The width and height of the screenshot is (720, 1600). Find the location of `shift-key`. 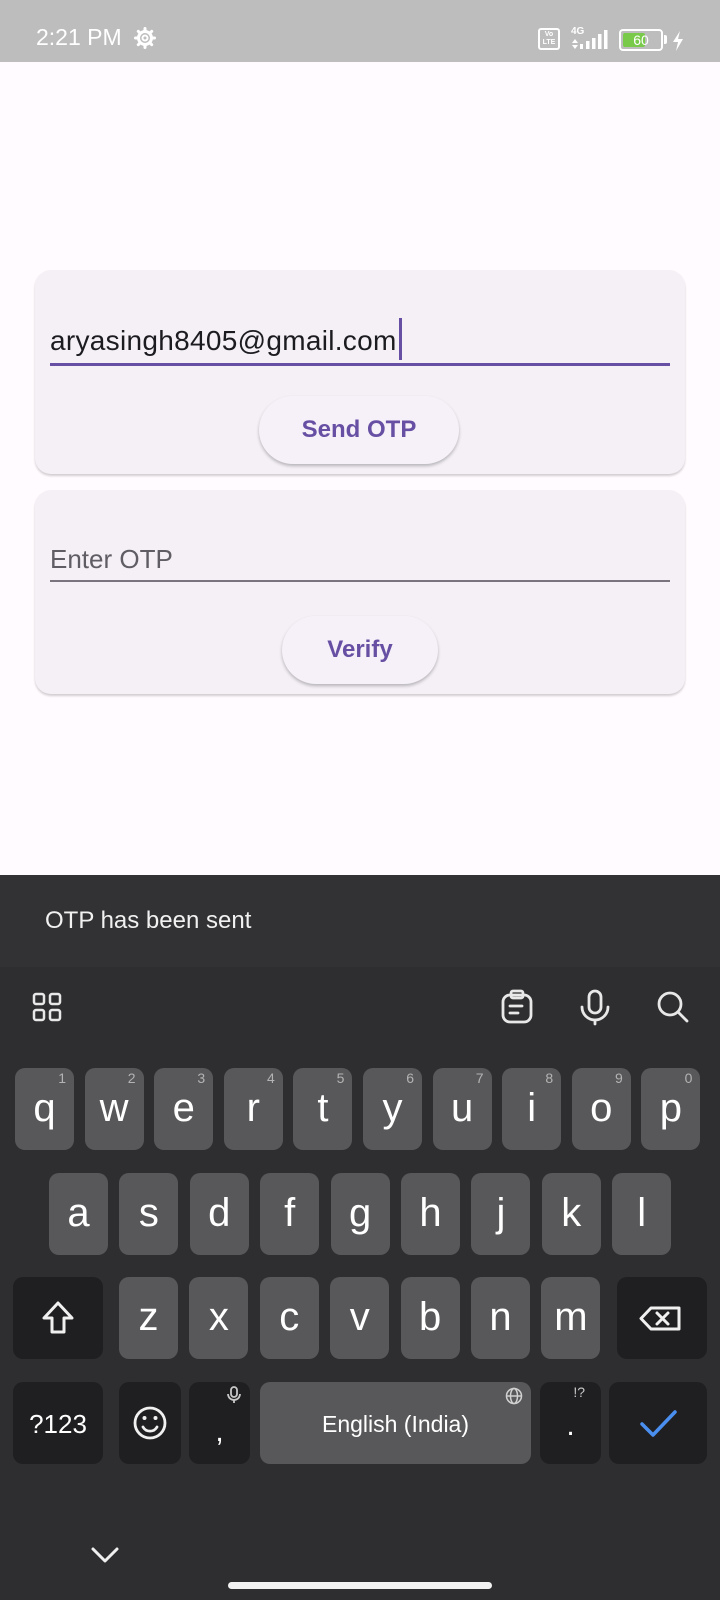

shift-key is located at coordinates (58, 1318).